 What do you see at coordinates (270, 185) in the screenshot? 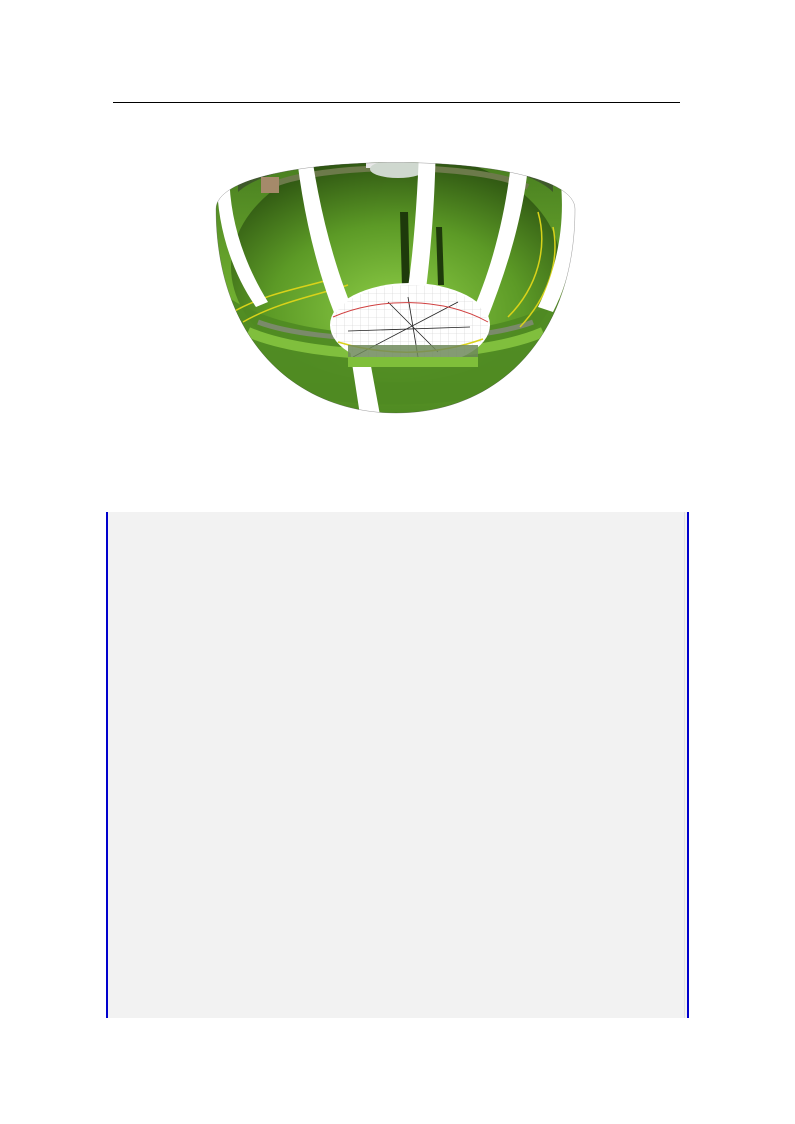
I see `building` at bounding box center [270, 185].